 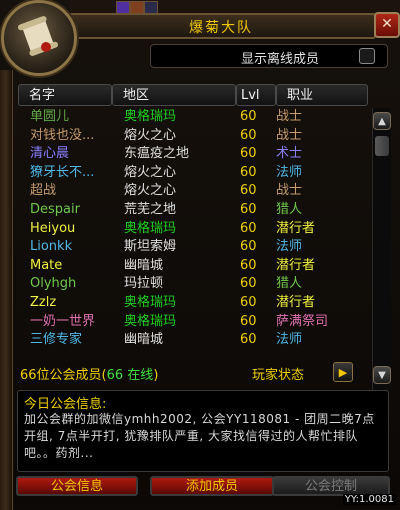 I want to click on member-row: 獠牙长不... 熔火之心 60 法师, so click(x=195, y=173).